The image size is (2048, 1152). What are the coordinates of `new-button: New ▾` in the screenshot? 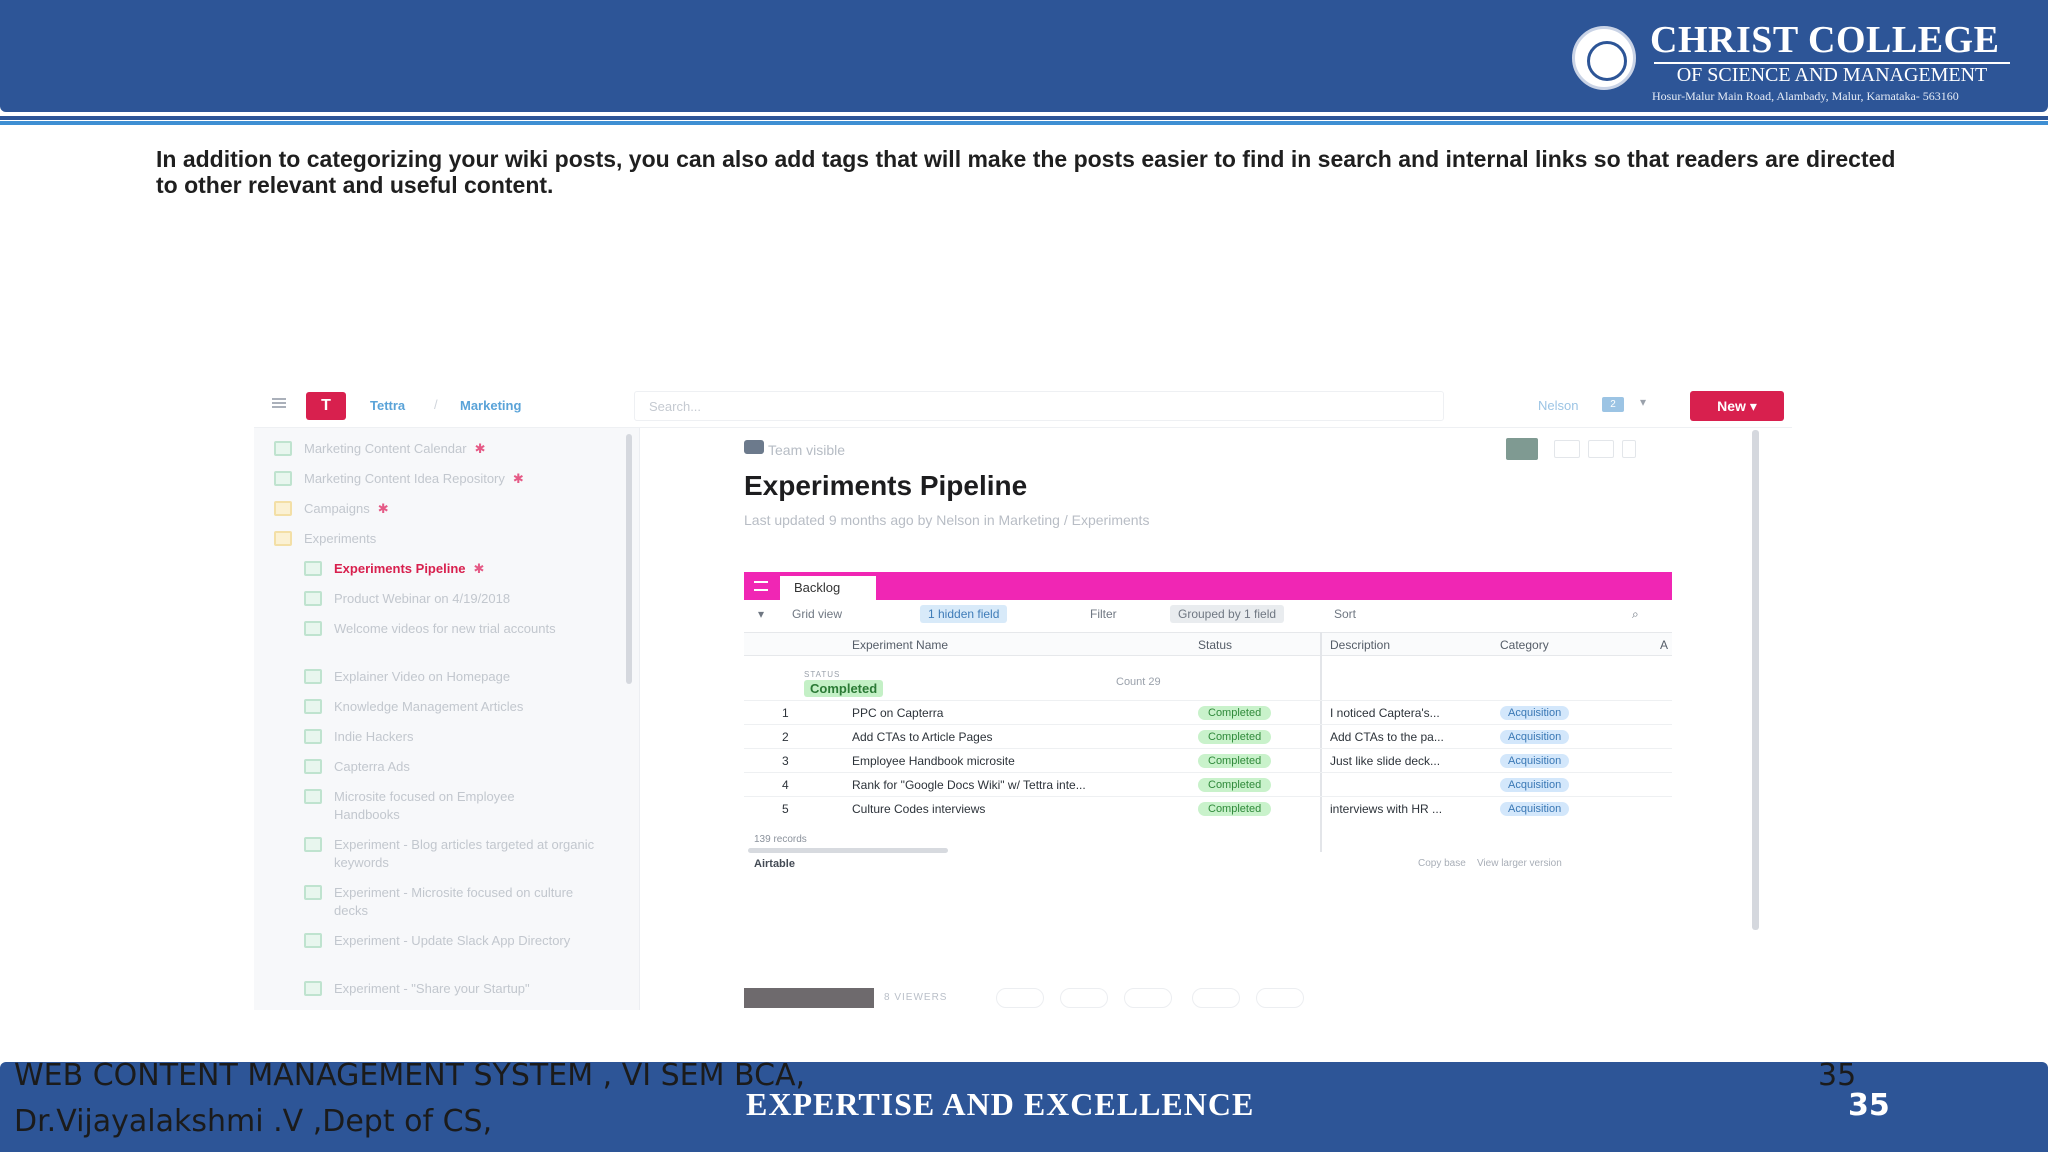 It's located at (1737, 406).